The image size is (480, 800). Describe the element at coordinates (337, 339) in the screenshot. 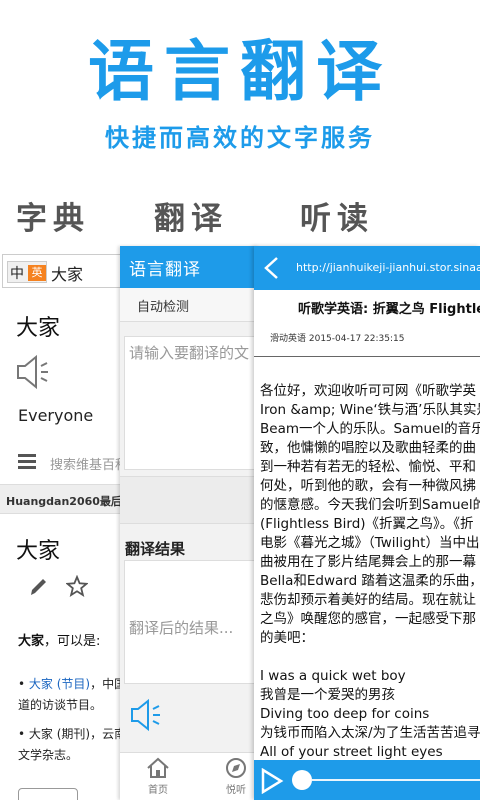

I see `article-meta: 滑动英语 2015-04-17 22:35:15` at that location.